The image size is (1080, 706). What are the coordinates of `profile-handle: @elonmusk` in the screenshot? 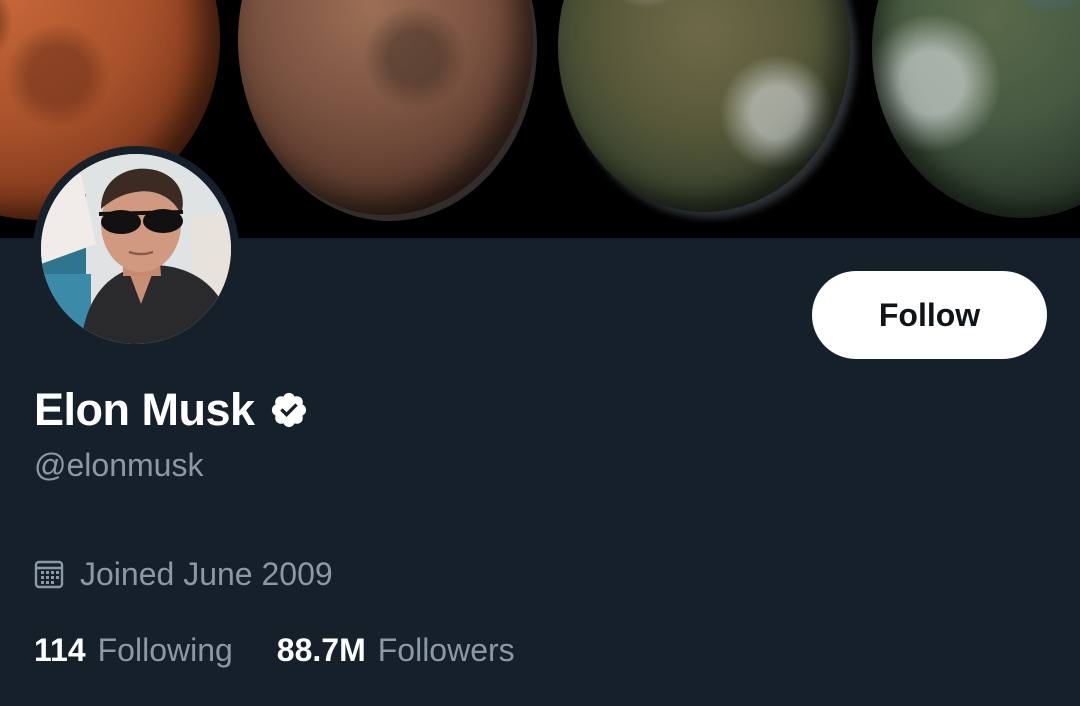 It's located at (119, 465).